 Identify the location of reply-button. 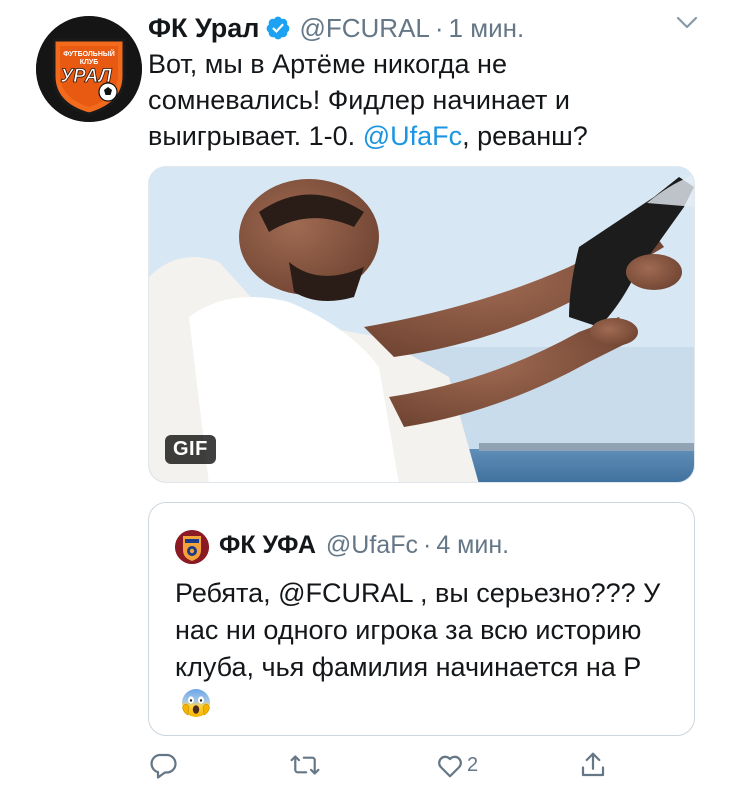
(163, 765).